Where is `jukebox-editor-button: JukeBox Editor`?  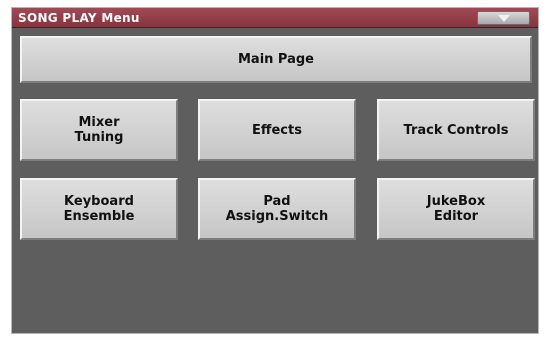 jukebox-editor-button: JukeBox Editor is located at coordinates (456, 209).